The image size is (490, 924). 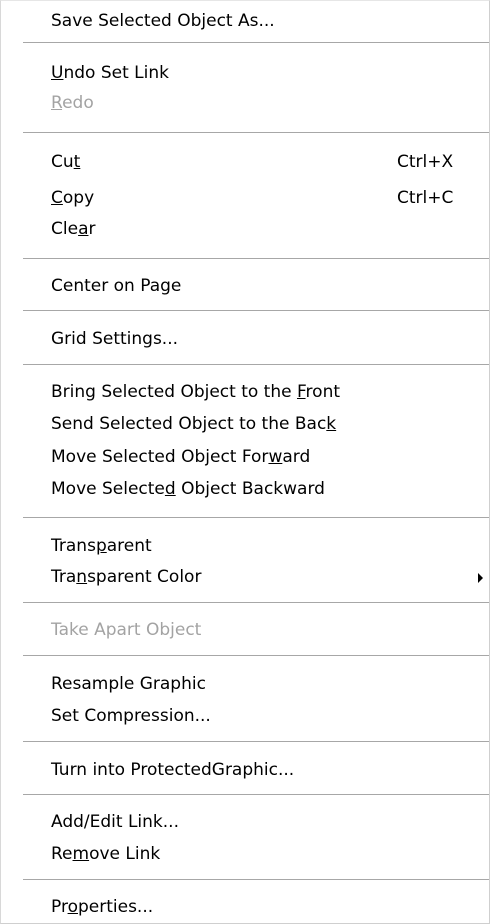 I want to click on menu-item-label: Clear, so click(x=73, y=229).